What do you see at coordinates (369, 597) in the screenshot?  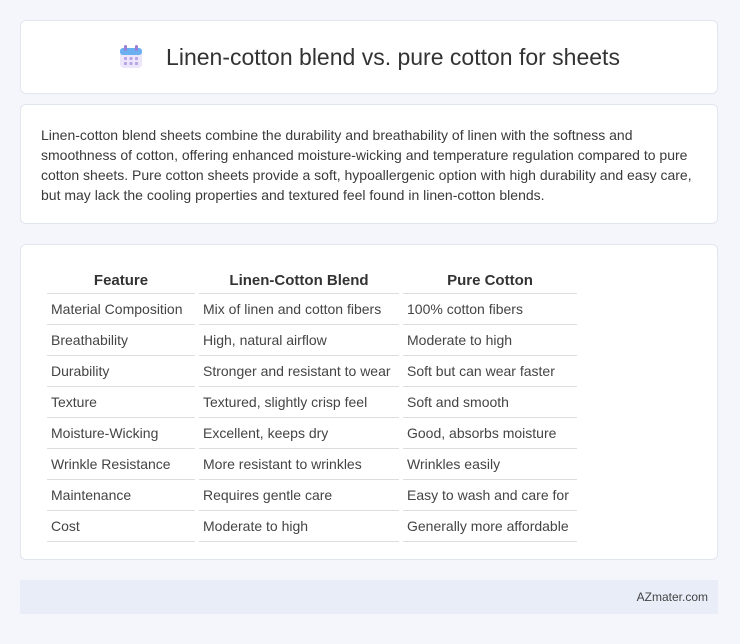 I see `footer-bar: AZmater.com` at bounding box center [369, 597].